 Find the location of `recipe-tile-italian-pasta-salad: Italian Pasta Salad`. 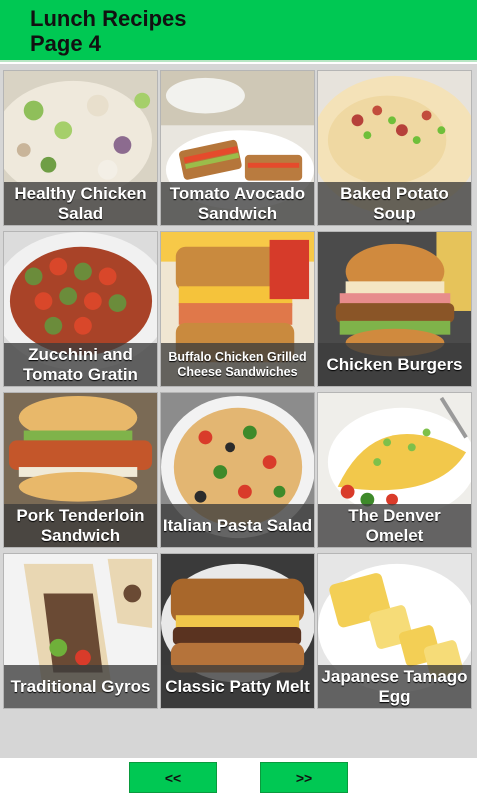

recipe-tile-italian-pasta-salad: Italian Pasta Salad is located at coordinates (237, 470).